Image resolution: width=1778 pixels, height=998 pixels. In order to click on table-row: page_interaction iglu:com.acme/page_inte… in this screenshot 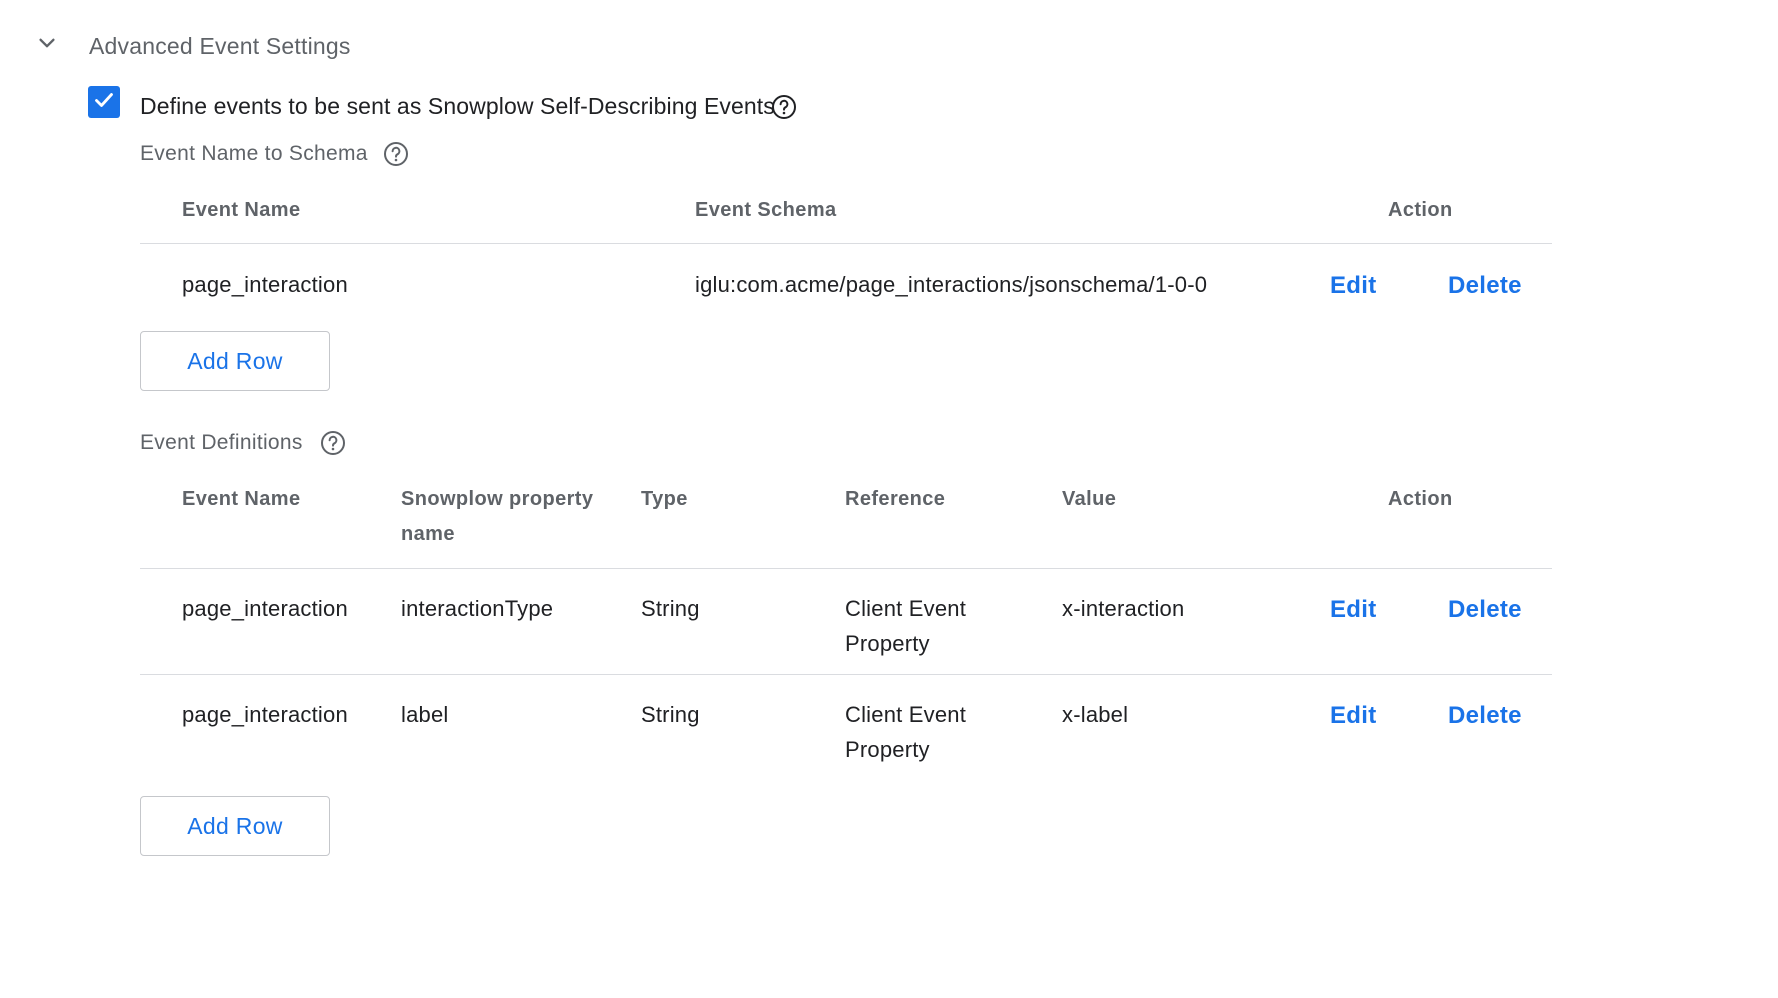, I will do `click(846, 284)`.